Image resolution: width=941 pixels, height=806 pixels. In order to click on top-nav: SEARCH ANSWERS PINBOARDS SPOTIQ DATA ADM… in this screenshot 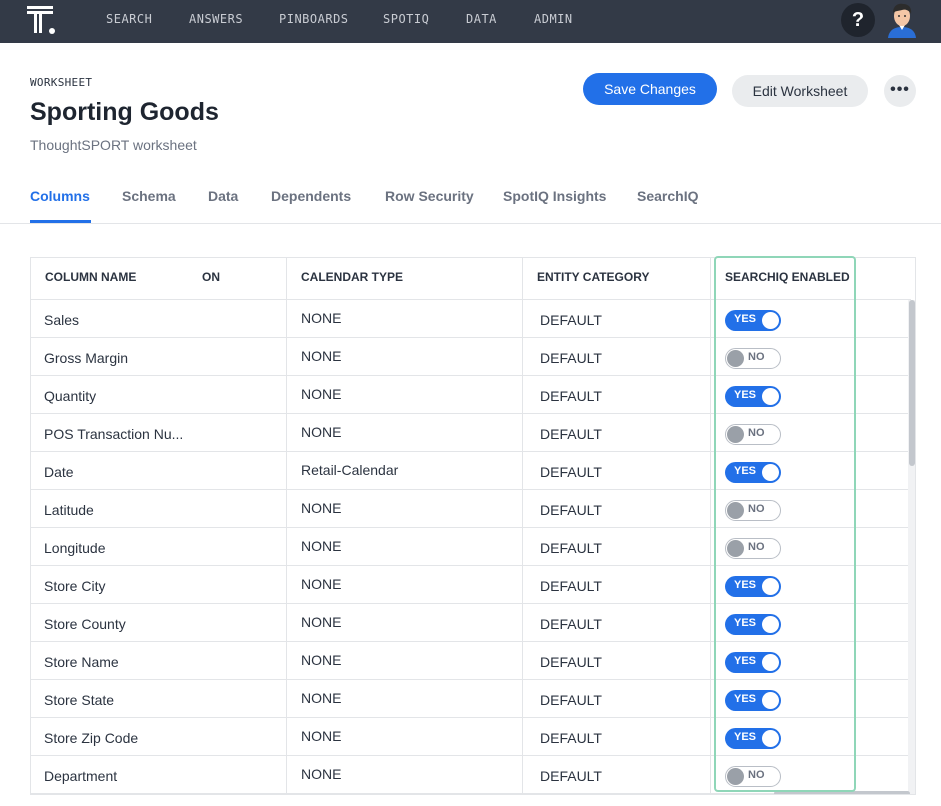, I will do `click(470, 21)`.